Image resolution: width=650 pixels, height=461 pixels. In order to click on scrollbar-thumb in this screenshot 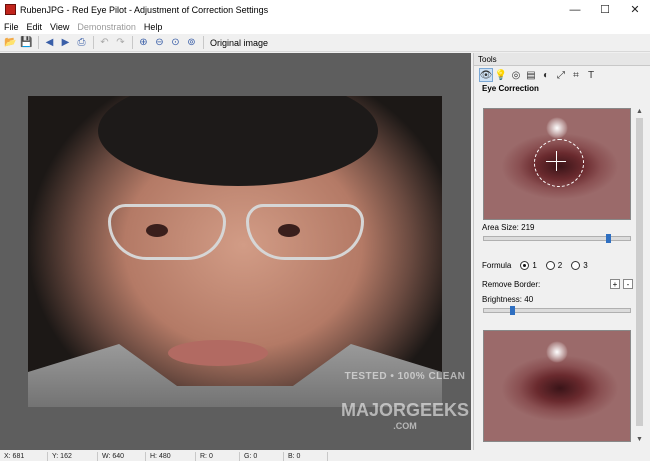, I will do `click(639, 272)`.